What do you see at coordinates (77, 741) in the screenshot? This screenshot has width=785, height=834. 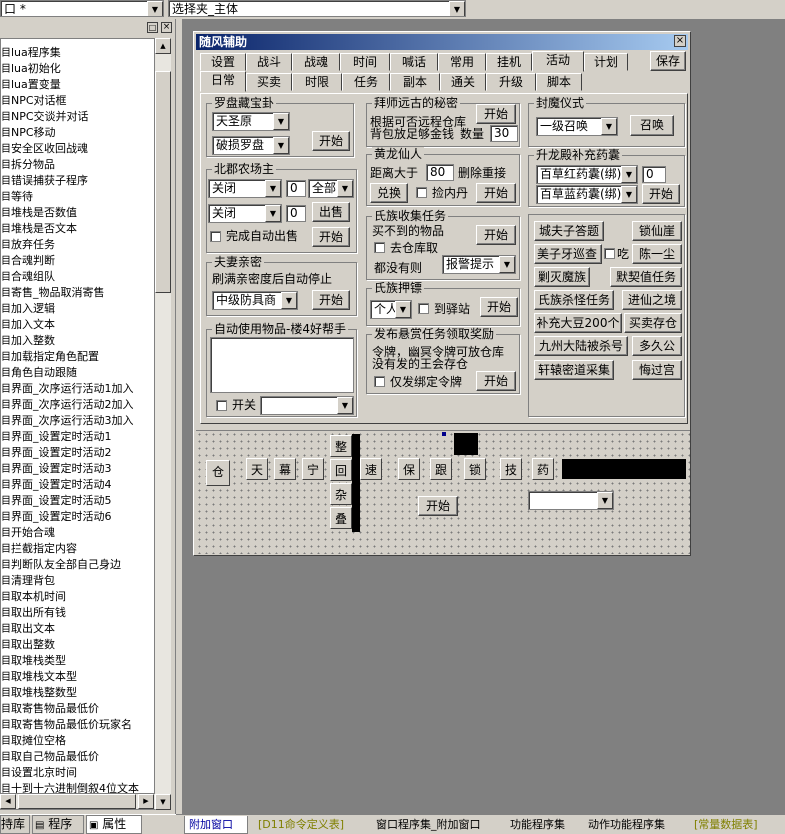 I see `list-item: 目取摊位空格` at bounding box center [77, 741].